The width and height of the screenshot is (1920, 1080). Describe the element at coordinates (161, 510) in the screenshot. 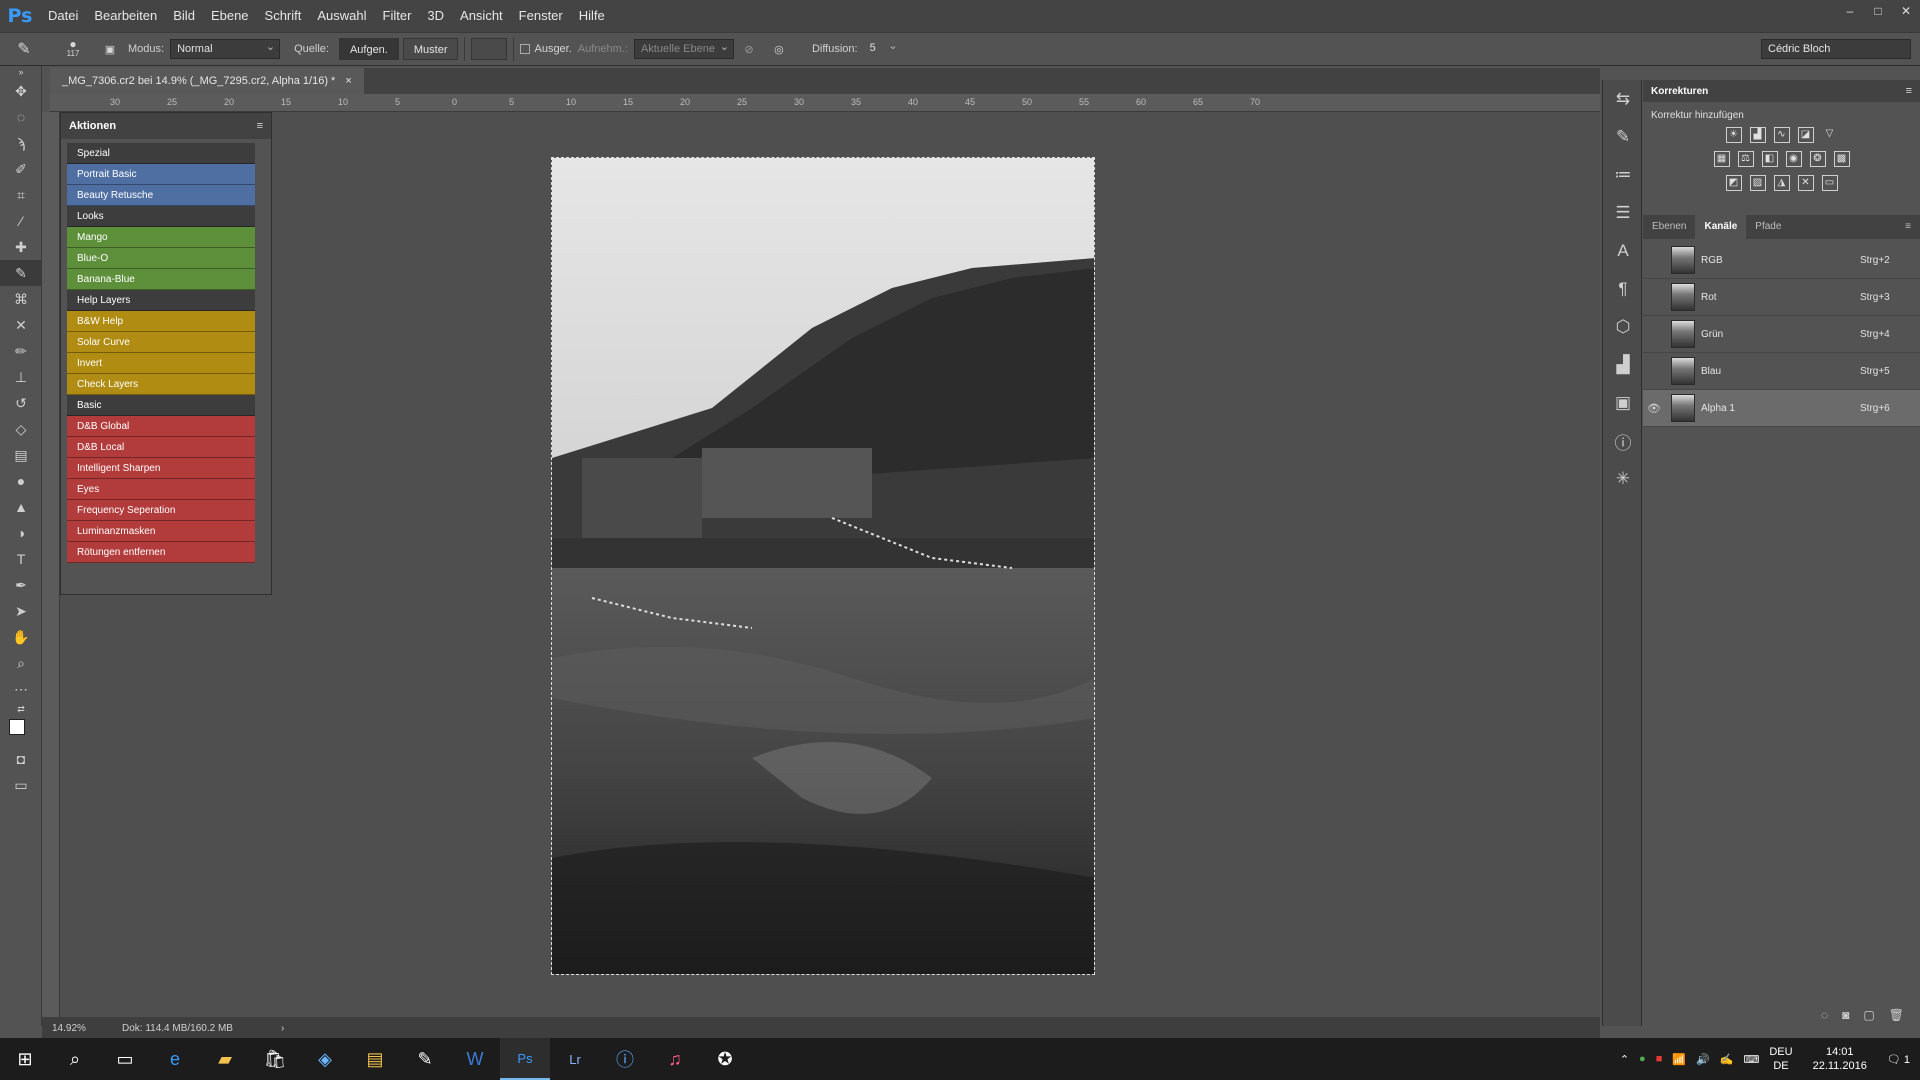

I see `action-item: Frequency Seperation` at that location.